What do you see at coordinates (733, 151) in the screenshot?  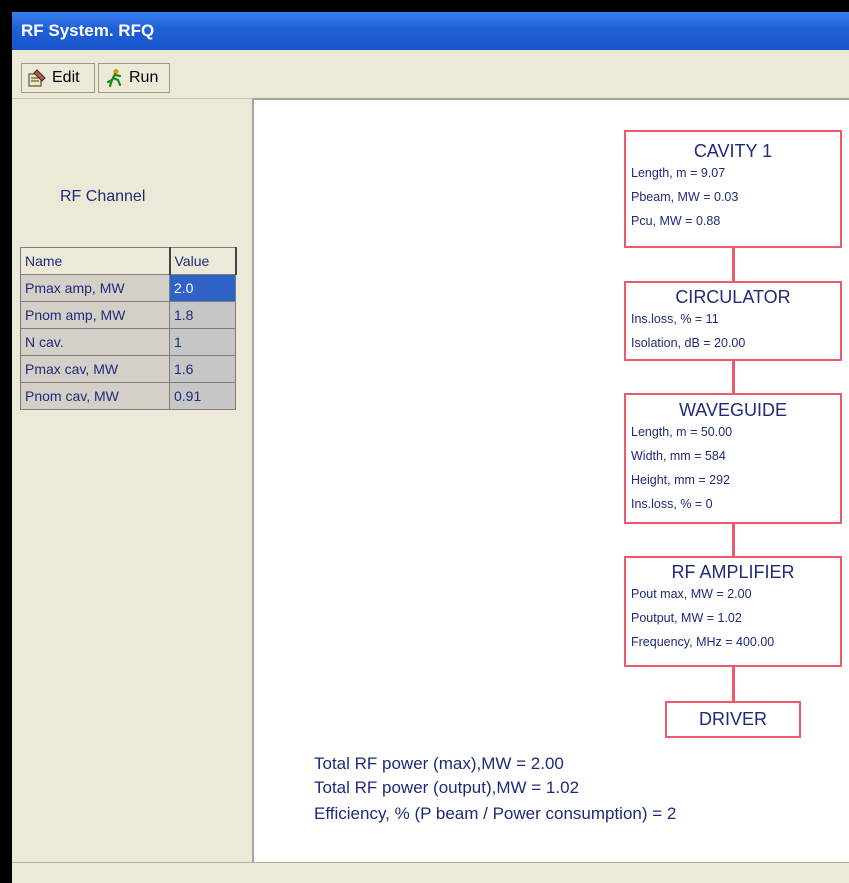 I see `cavity-title: CAVITY 1` at bounding box center [733, 151].